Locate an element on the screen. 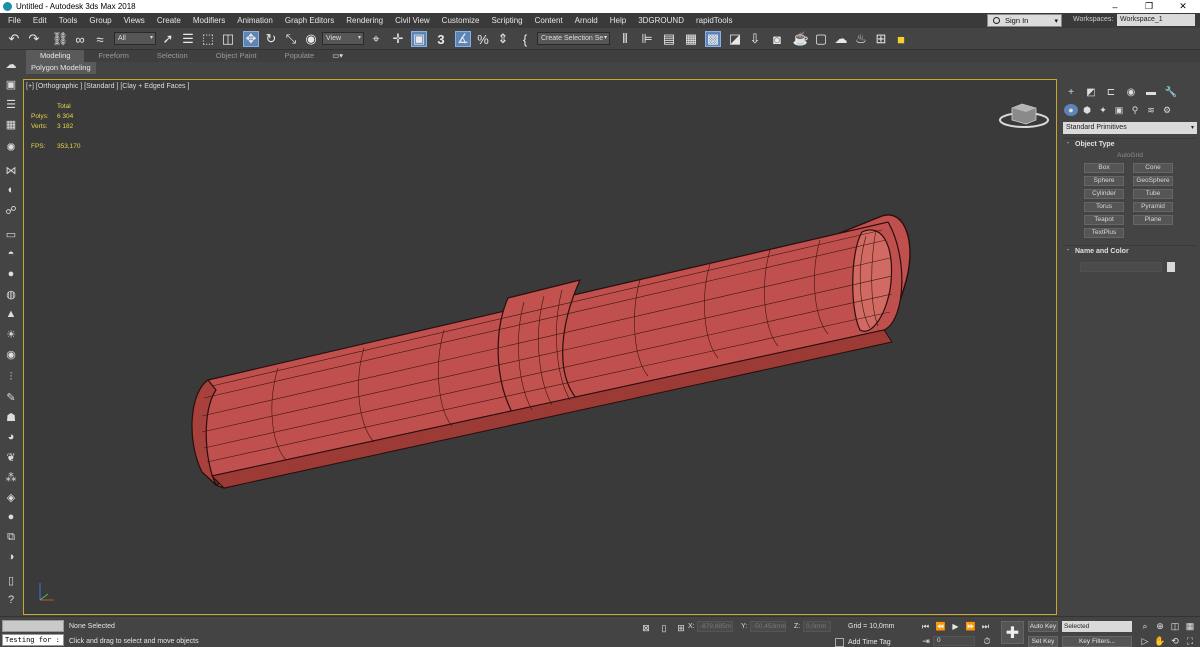 The image size is (1200, 647). menu-create: Create is located at coordinates (169, 20).